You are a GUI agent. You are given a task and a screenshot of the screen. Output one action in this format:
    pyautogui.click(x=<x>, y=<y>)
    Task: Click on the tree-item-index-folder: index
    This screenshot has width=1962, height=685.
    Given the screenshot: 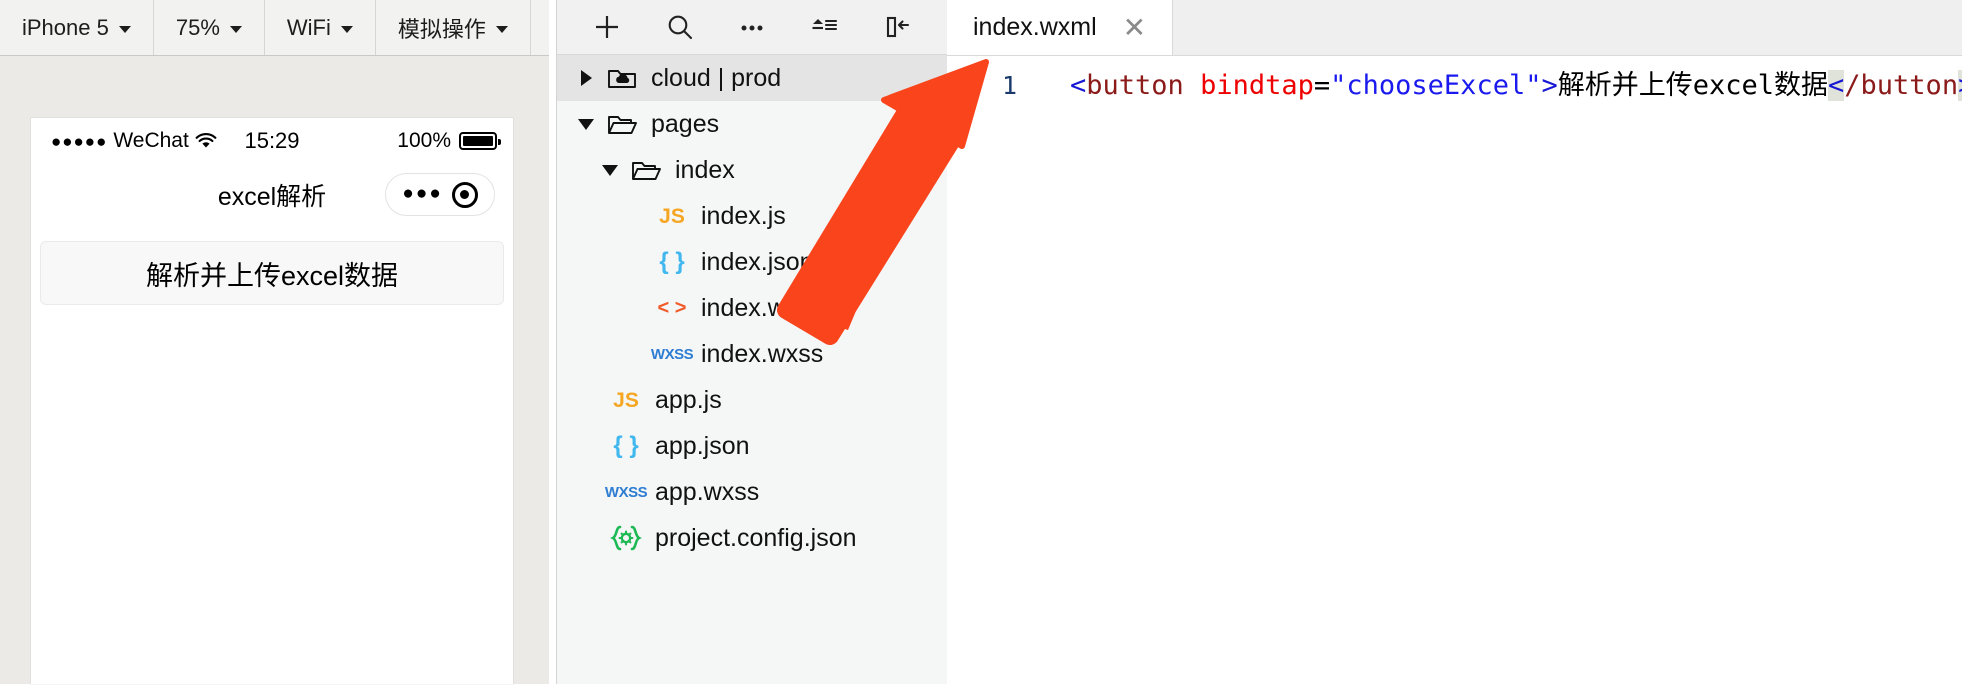 What is the action you would take?
    pyautogui.click(x=752, y=170)
    